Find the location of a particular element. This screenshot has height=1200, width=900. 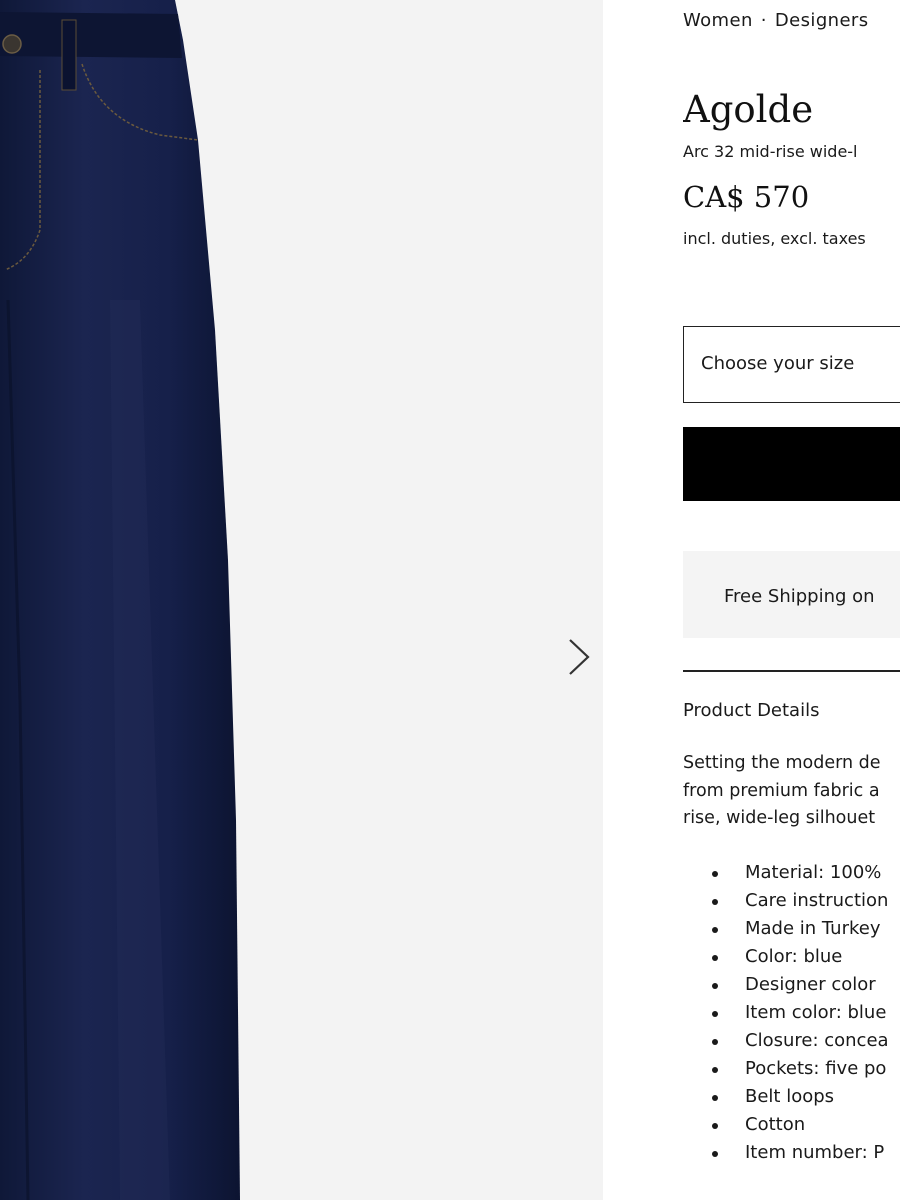

price-note: incl. duties, excl. taxes is located at coordinates (774, 238).